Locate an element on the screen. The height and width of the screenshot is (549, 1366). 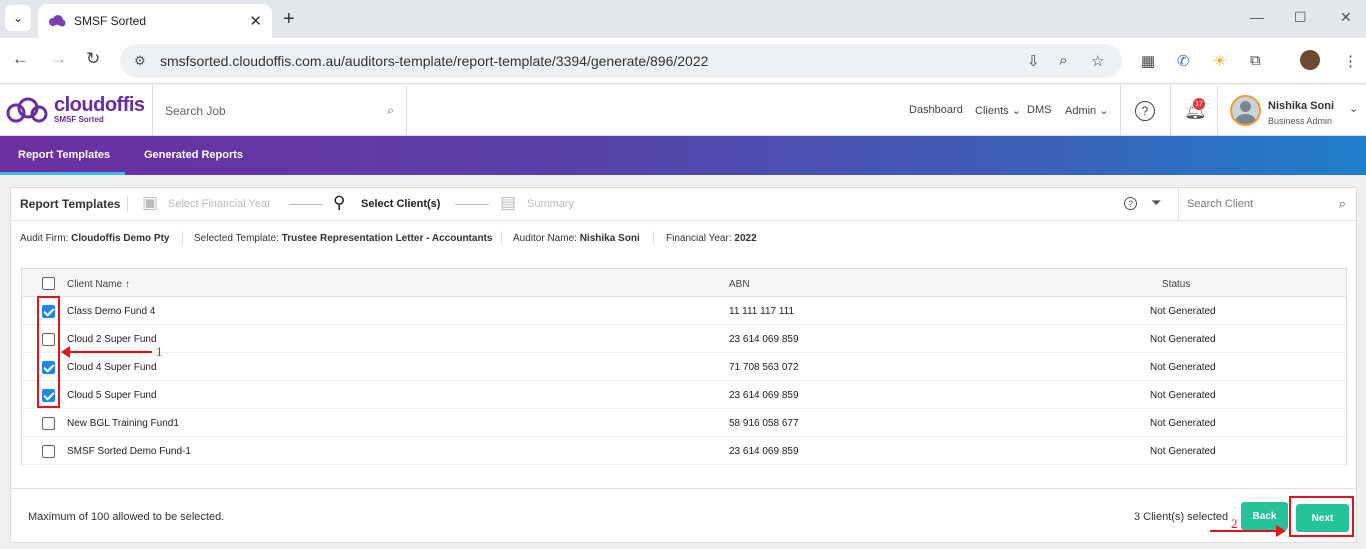
client-name: Cloud 2 Super Fund is located at coordinates (112, 339).